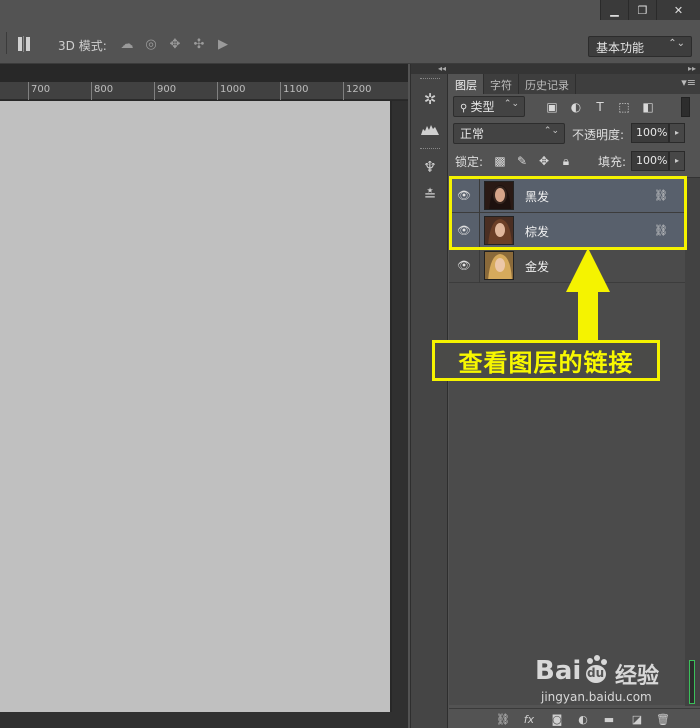  What do you see at coordinates (104, 89) in the screenshot?
I see `ruler-label: 800` at bounding box center [104, 89].